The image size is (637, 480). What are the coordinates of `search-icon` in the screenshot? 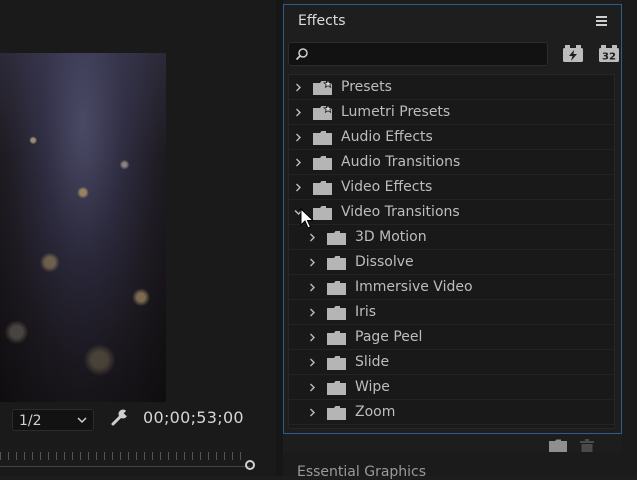 It's located at (301, 54).